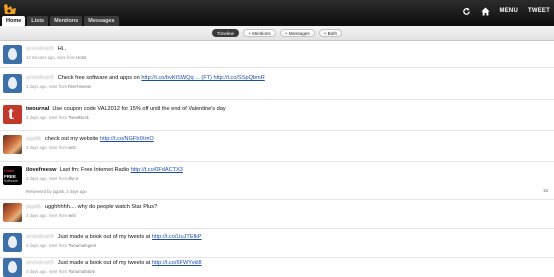  I want to click on top-actions: MENU TWEET, so click(506, 11).